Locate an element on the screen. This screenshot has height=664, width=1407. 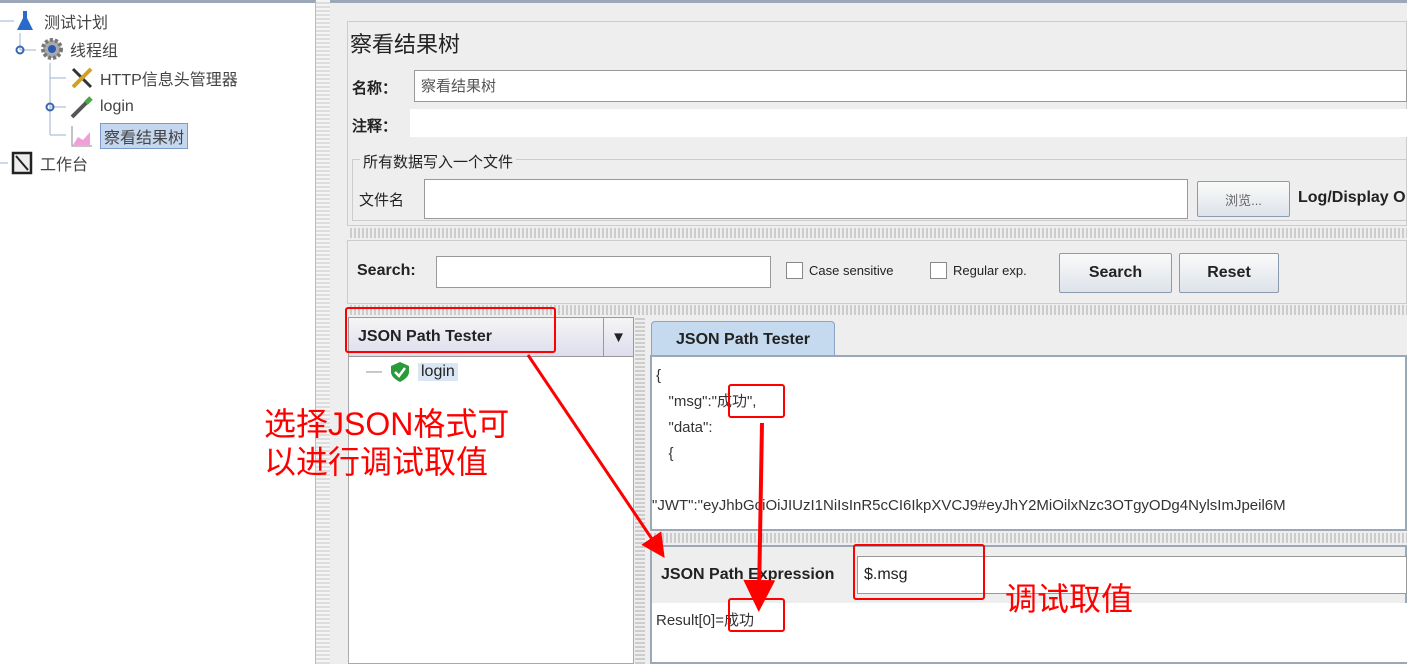
annotation-right: 调试取值 is located at coordinates (1069, 599).